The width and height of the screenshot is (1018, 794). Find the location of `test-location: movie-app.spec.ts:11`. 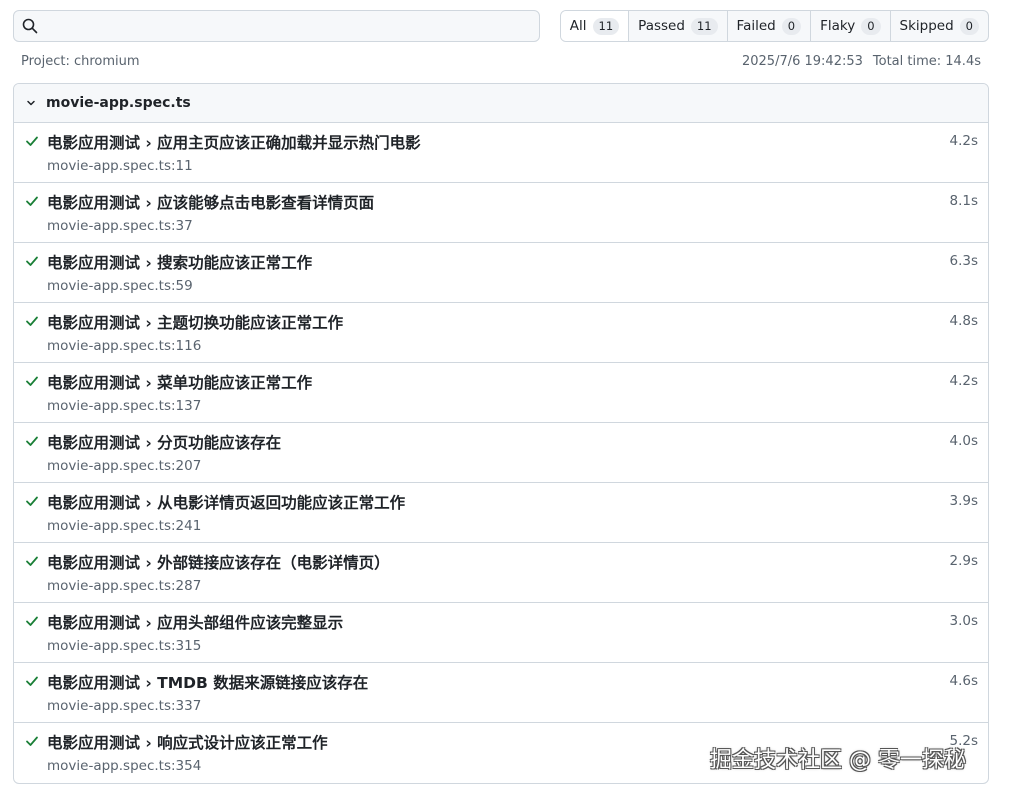

test-location: movie-app.spec.ts:11 is located at coordinates (120, 166).